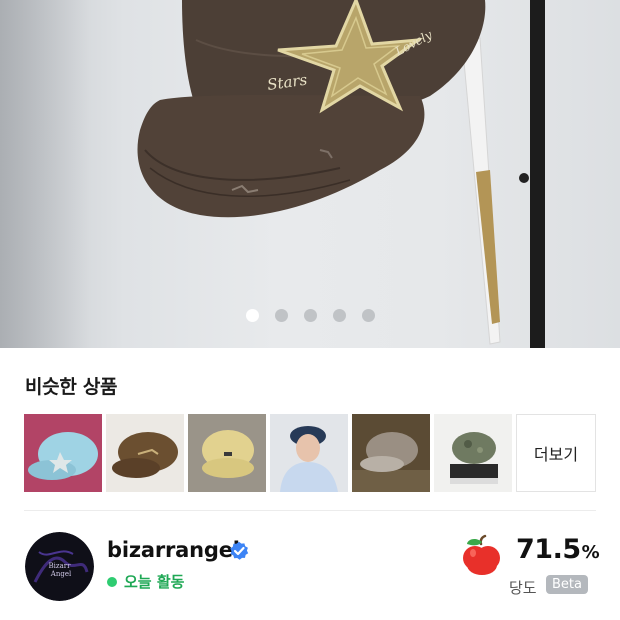 Image resolution: width=620 pixels, height=620 pixels. What do you see at coordinates (112, 581) in the screenshot?
I see `online-dot-icon` at bounding box center [112, 581].